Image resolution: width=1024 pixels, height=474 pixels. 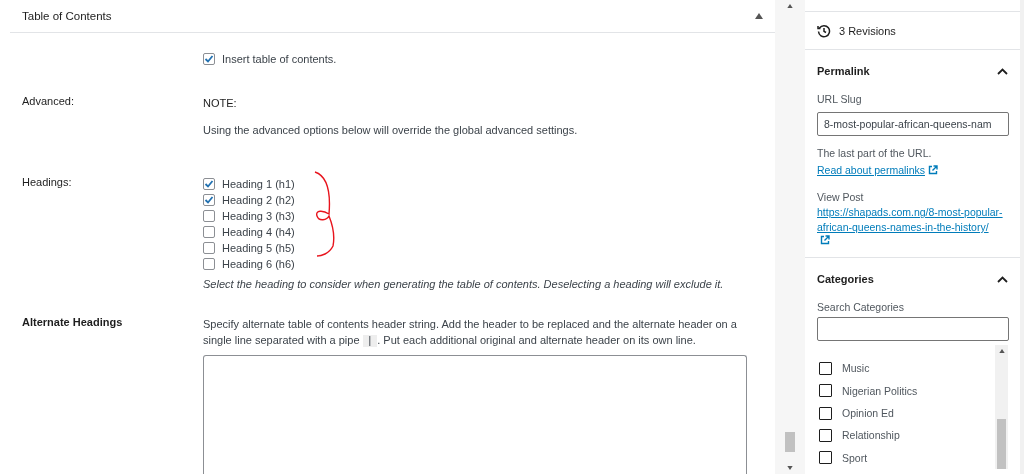 What do you see at coordinates (470, 333) in the screenshot?
I see `description-text: Specify alternate table of contents header string. Add the header to be replaced and the alternate header on a single line separated with a pipe | . Put each additional original and alternate header on its own line.` at bounding box center [470, 333].